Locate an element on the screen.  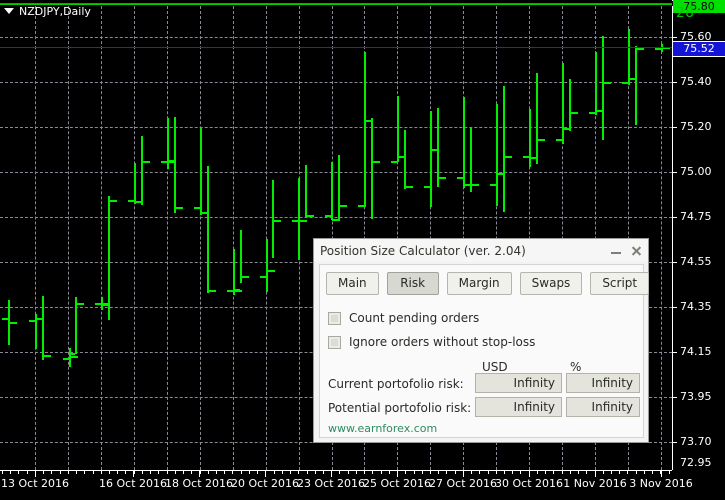
time-tick-label: 20 Oct 2016 is located at coordinates (265, 483).